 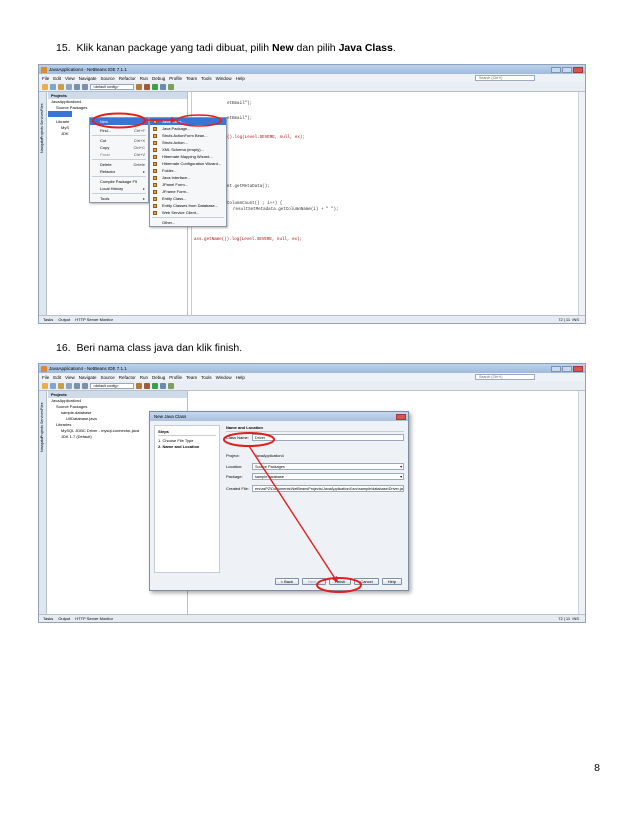 I want to click on highlight-finish-circle, so click(x=339, y=585).